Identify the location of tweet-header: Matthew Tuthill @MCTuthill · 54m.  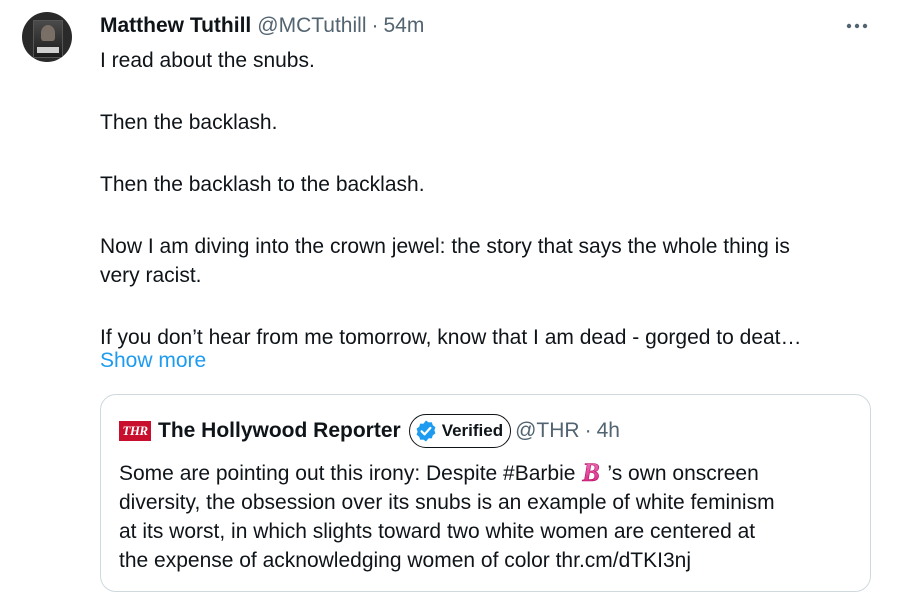
(262, 26).